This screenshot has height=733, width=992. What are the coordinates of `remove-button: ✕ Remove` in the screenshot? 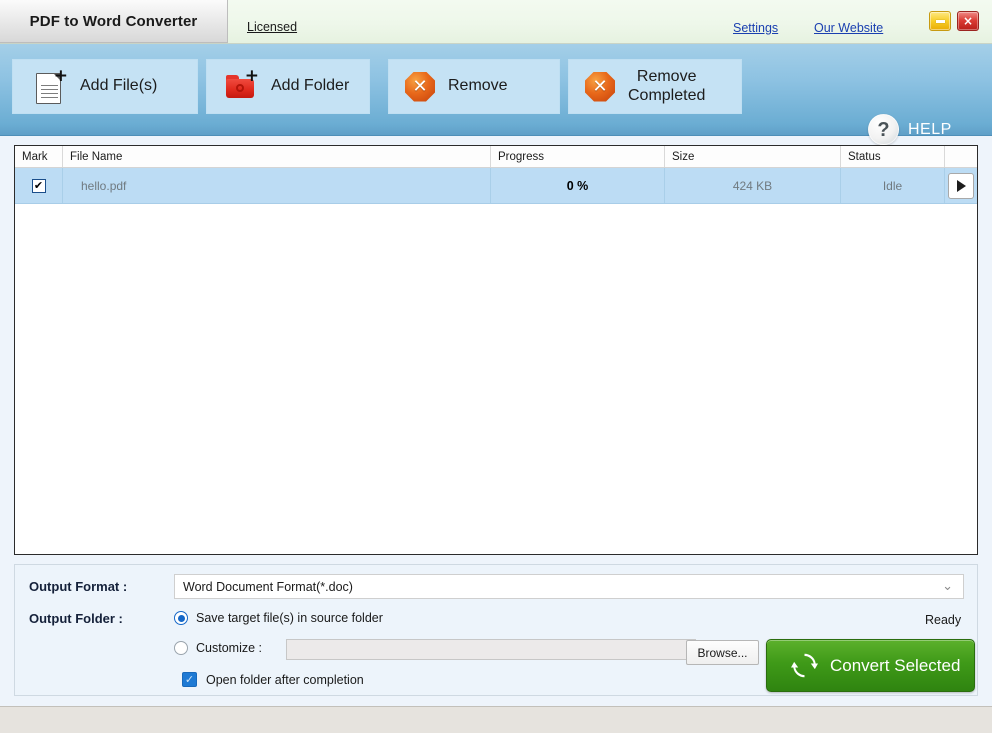 It's located at (474, 86).